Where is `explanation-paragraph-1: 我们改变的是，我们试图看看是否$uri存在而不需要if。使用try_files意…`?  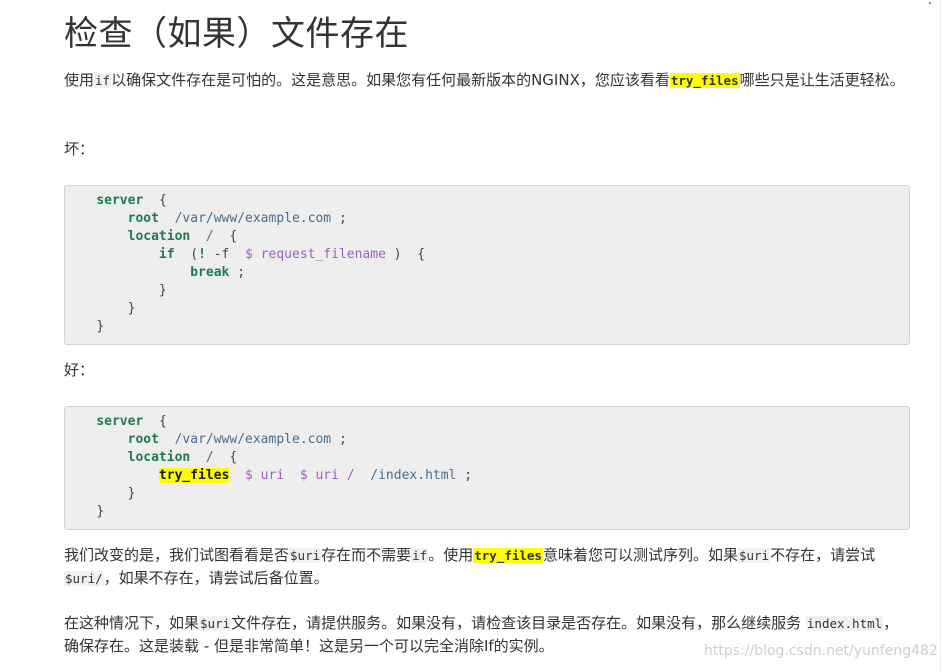 explanation-paragraph-1: 我们改变的是，我们试图看看是否$uri存在而不需要if。使用try_files意… is located at coordinates (470, 566).